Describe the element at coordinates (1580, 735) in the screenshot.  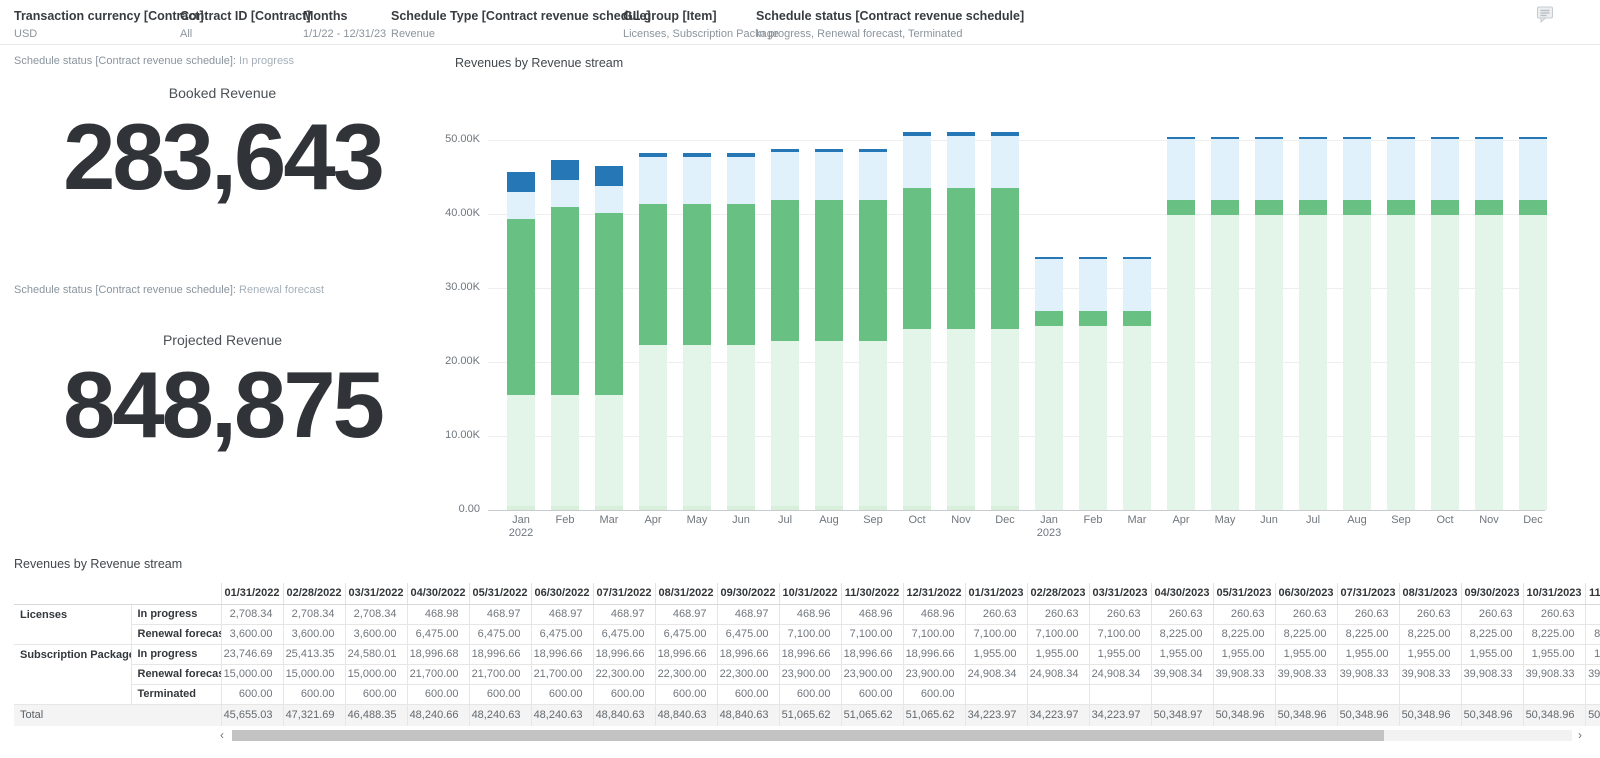
I see `scroll-right-arrow: ›` at that location.